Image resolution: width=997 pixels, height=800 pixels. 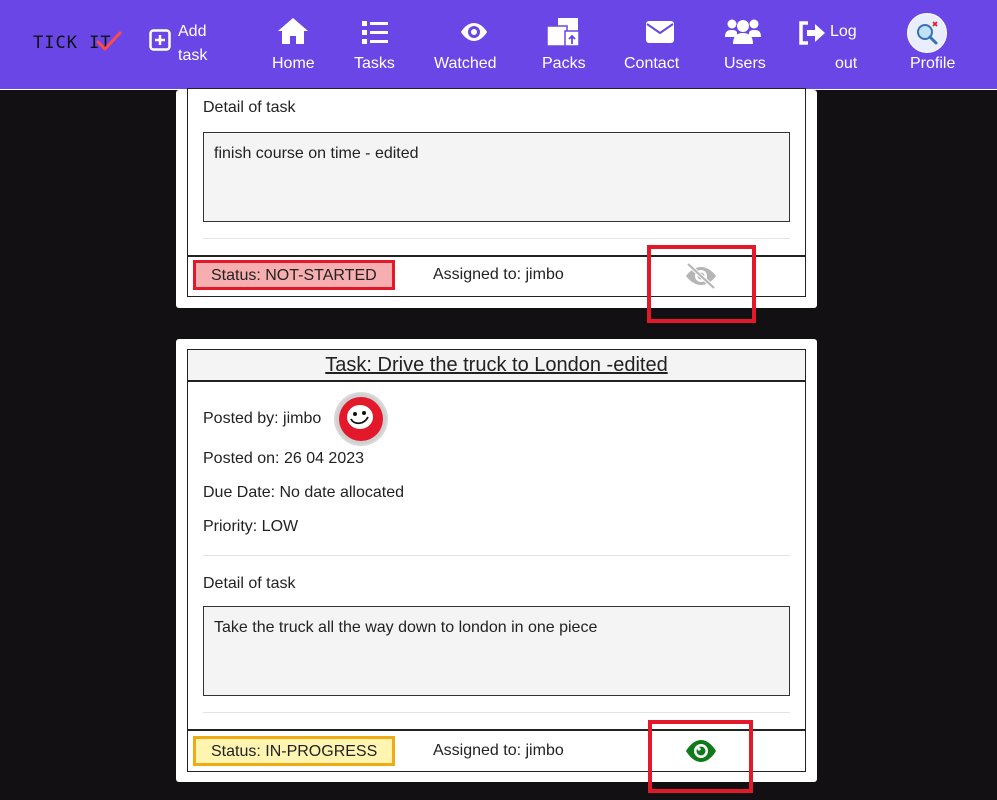 I want to click on due-date: Due Date: No date allocated, so click(x=304, y=492).